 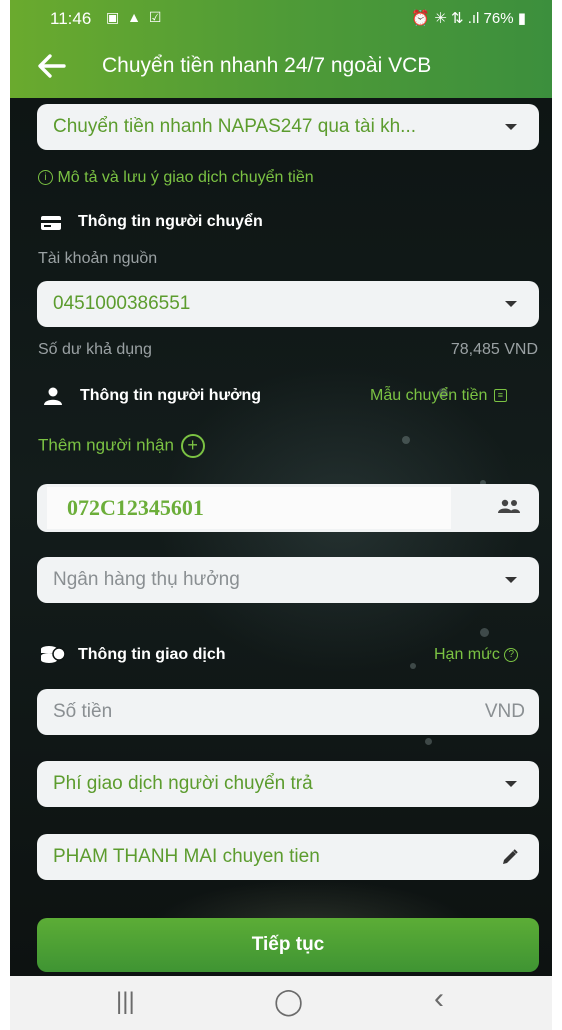 What do you see at coordinates (135, 507) in the screenshot?
I see `account-number-value: 072C12345601` at bounding box center [135, 507].